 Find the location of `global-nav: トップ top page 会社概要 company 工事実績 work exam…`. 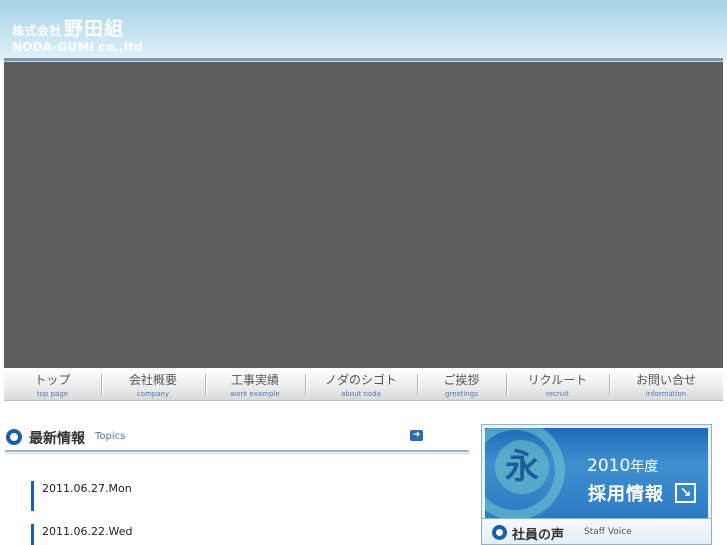

global-nav: トップ top page 会社概要 company 工事実績 work exam… is located at coordinates (363, 384).